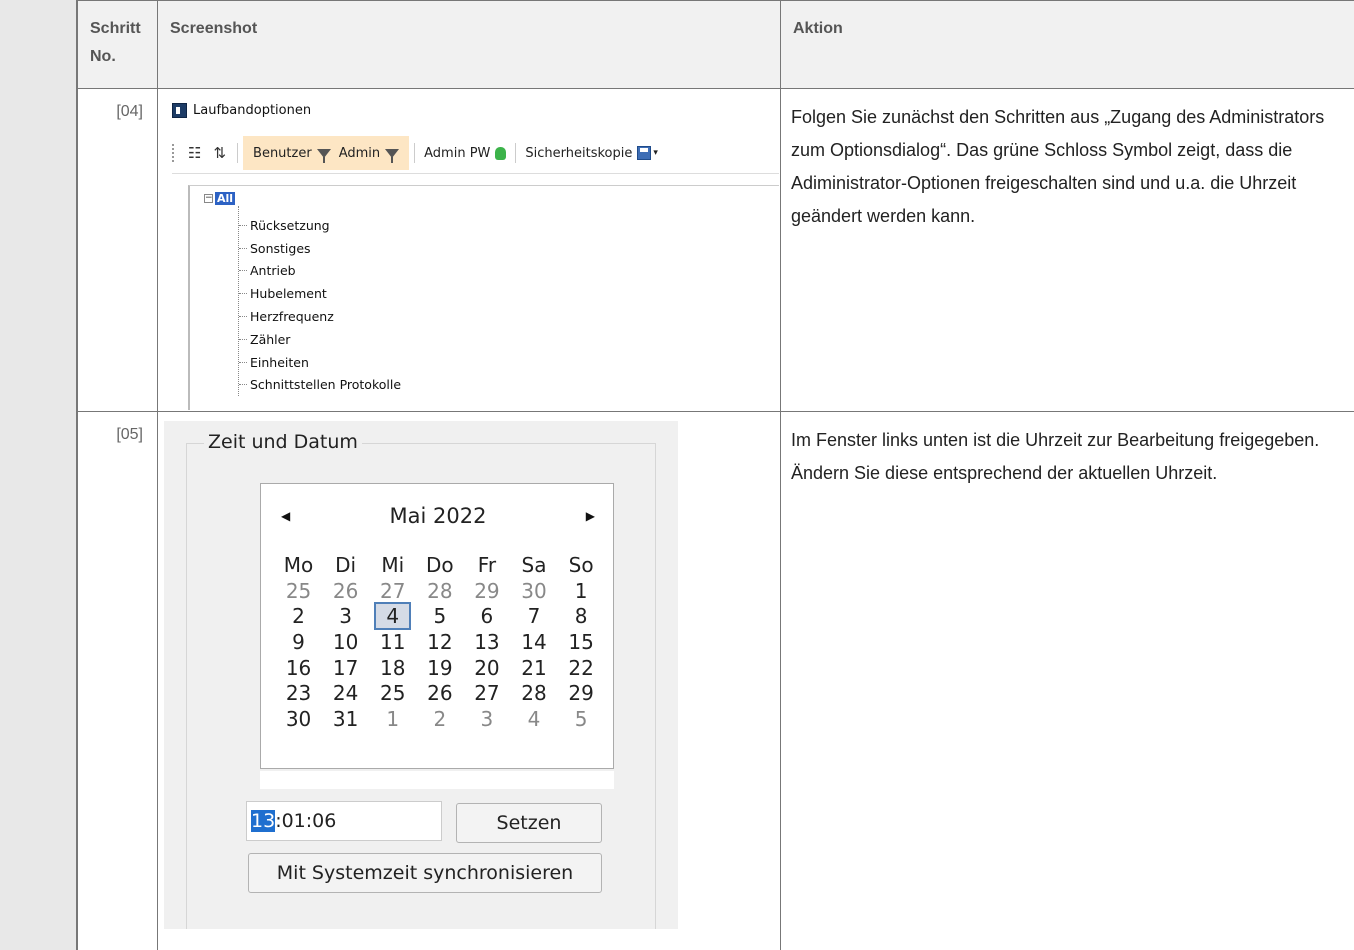 The width and height of the screenshot is (1354, 950). I want to click on tree-item: Antrieb, so click(320, 271).